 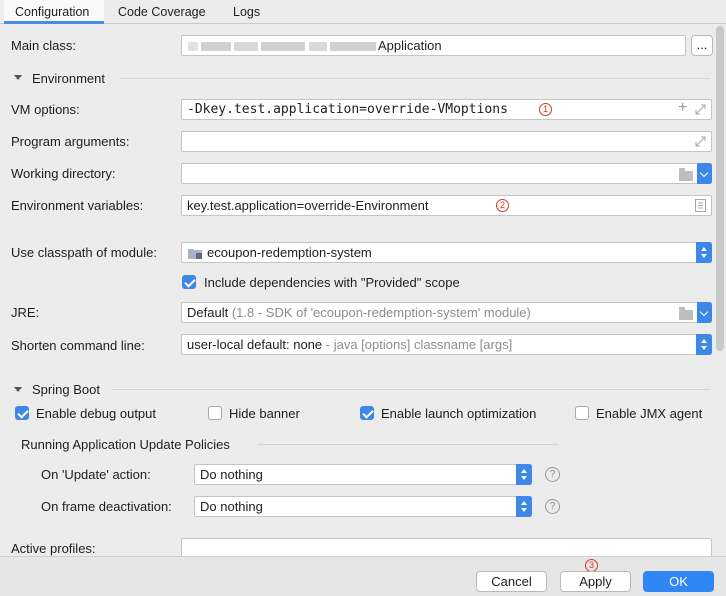 What do you see at coordinates (66, 389) in the screenshot?
I see `spring-boot-title: Spring Boot` at bounding box center [66, 389].